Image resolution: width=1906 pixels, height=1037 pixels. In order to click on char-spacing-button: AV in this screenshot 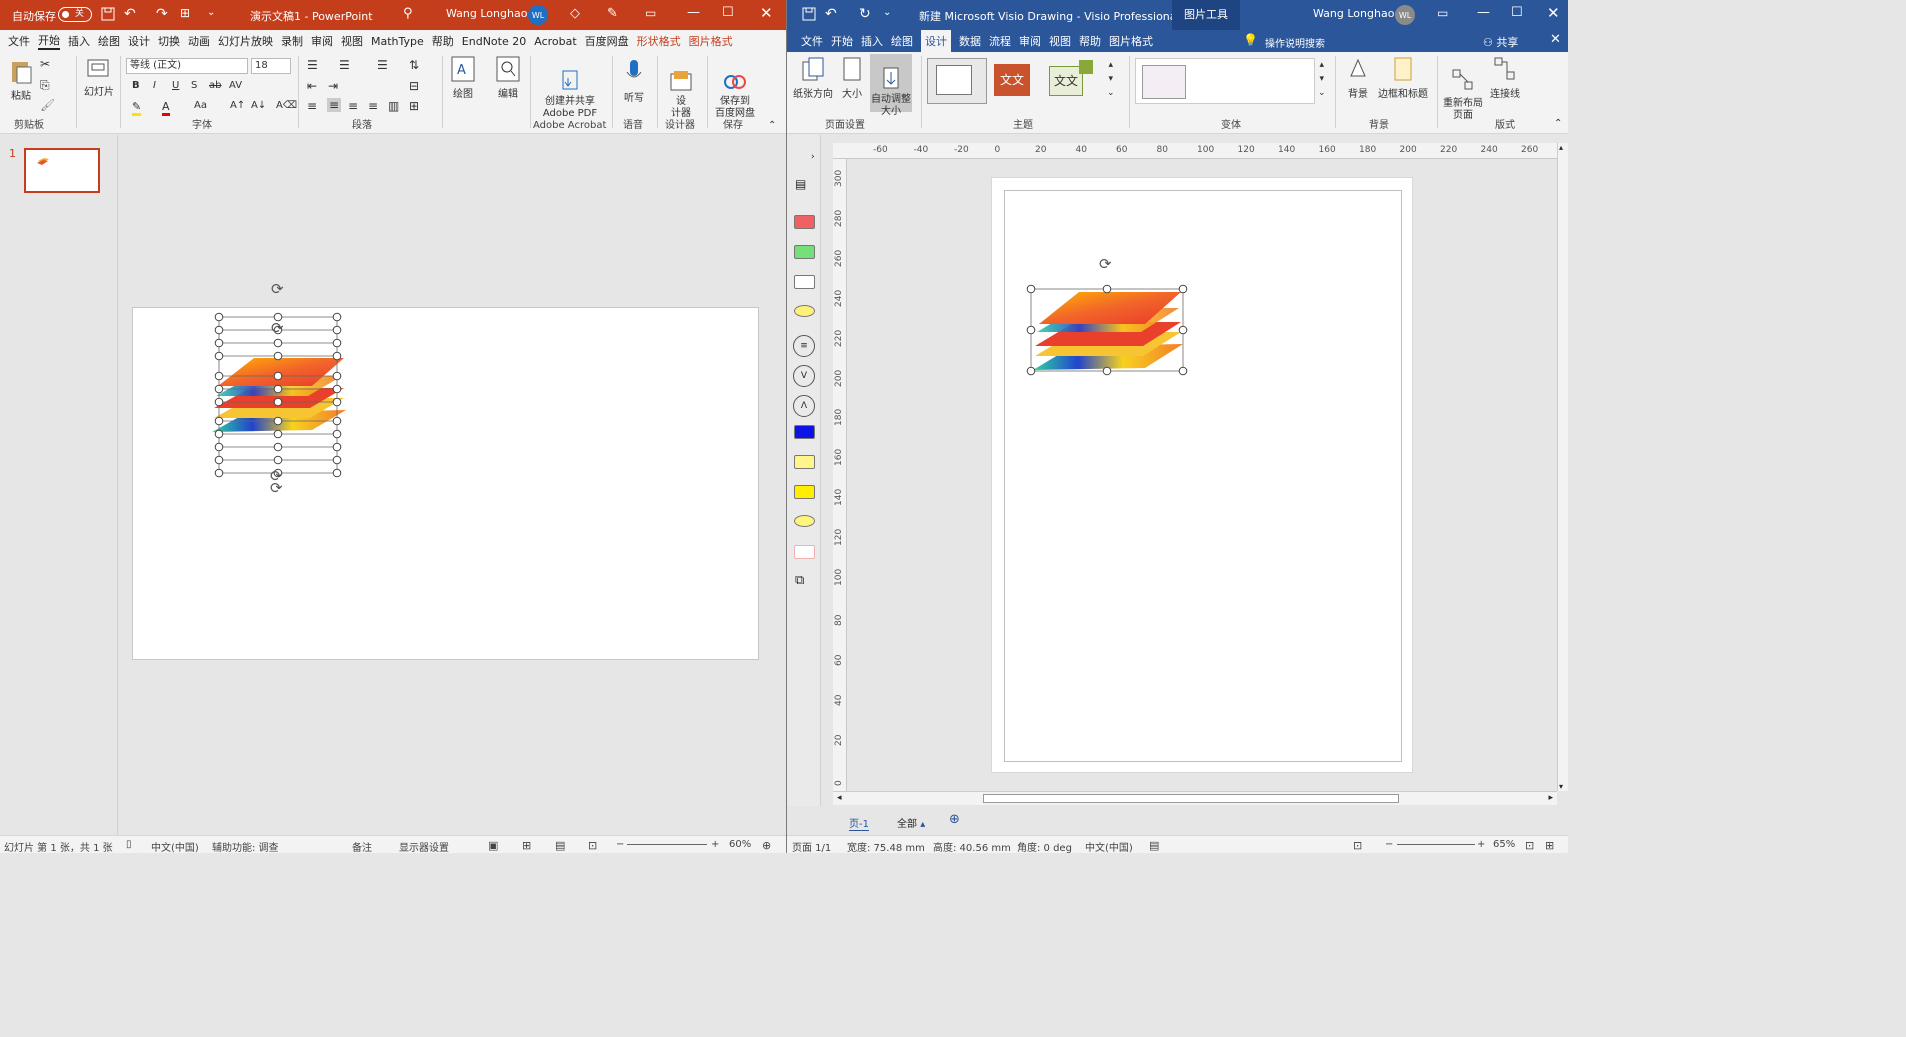, I will do `click(235, 85)`.